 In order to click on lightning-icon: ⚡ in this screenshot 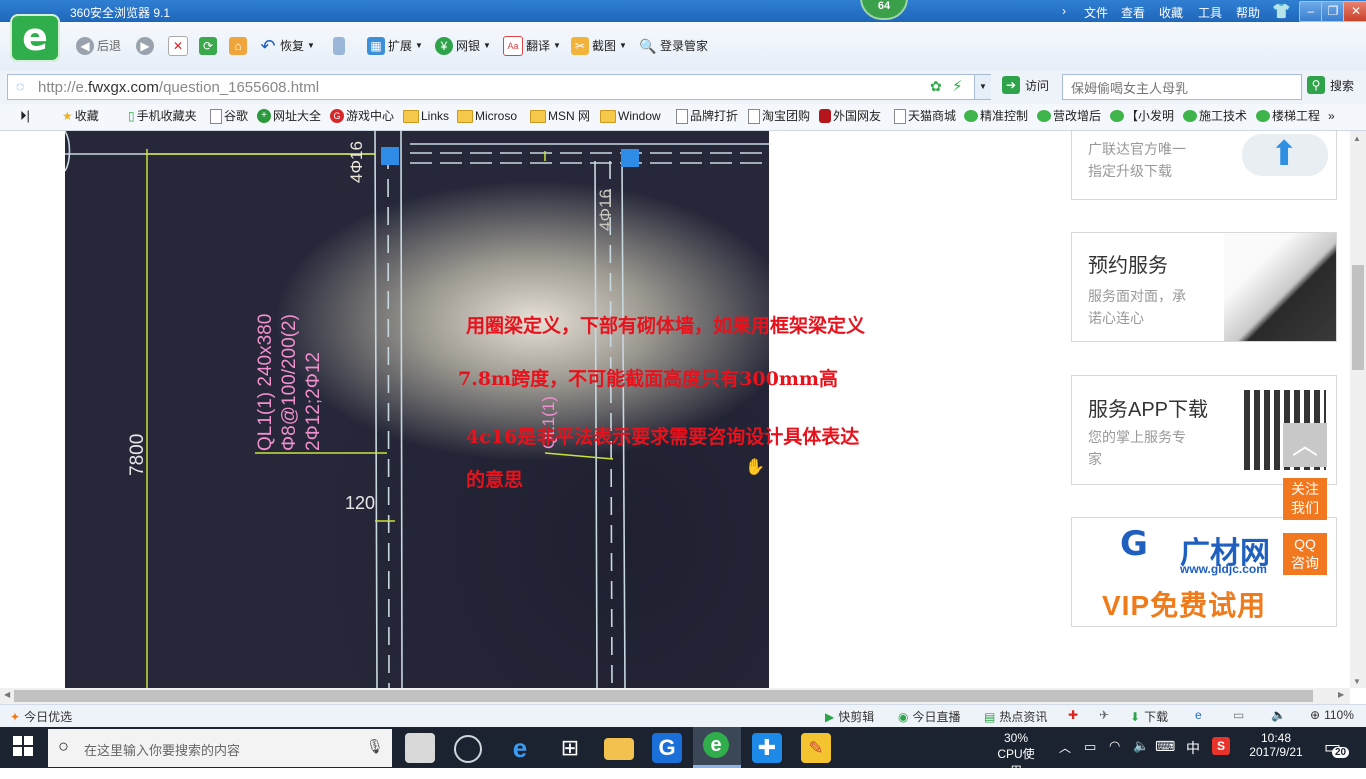, I will do `click(957, 86)`.